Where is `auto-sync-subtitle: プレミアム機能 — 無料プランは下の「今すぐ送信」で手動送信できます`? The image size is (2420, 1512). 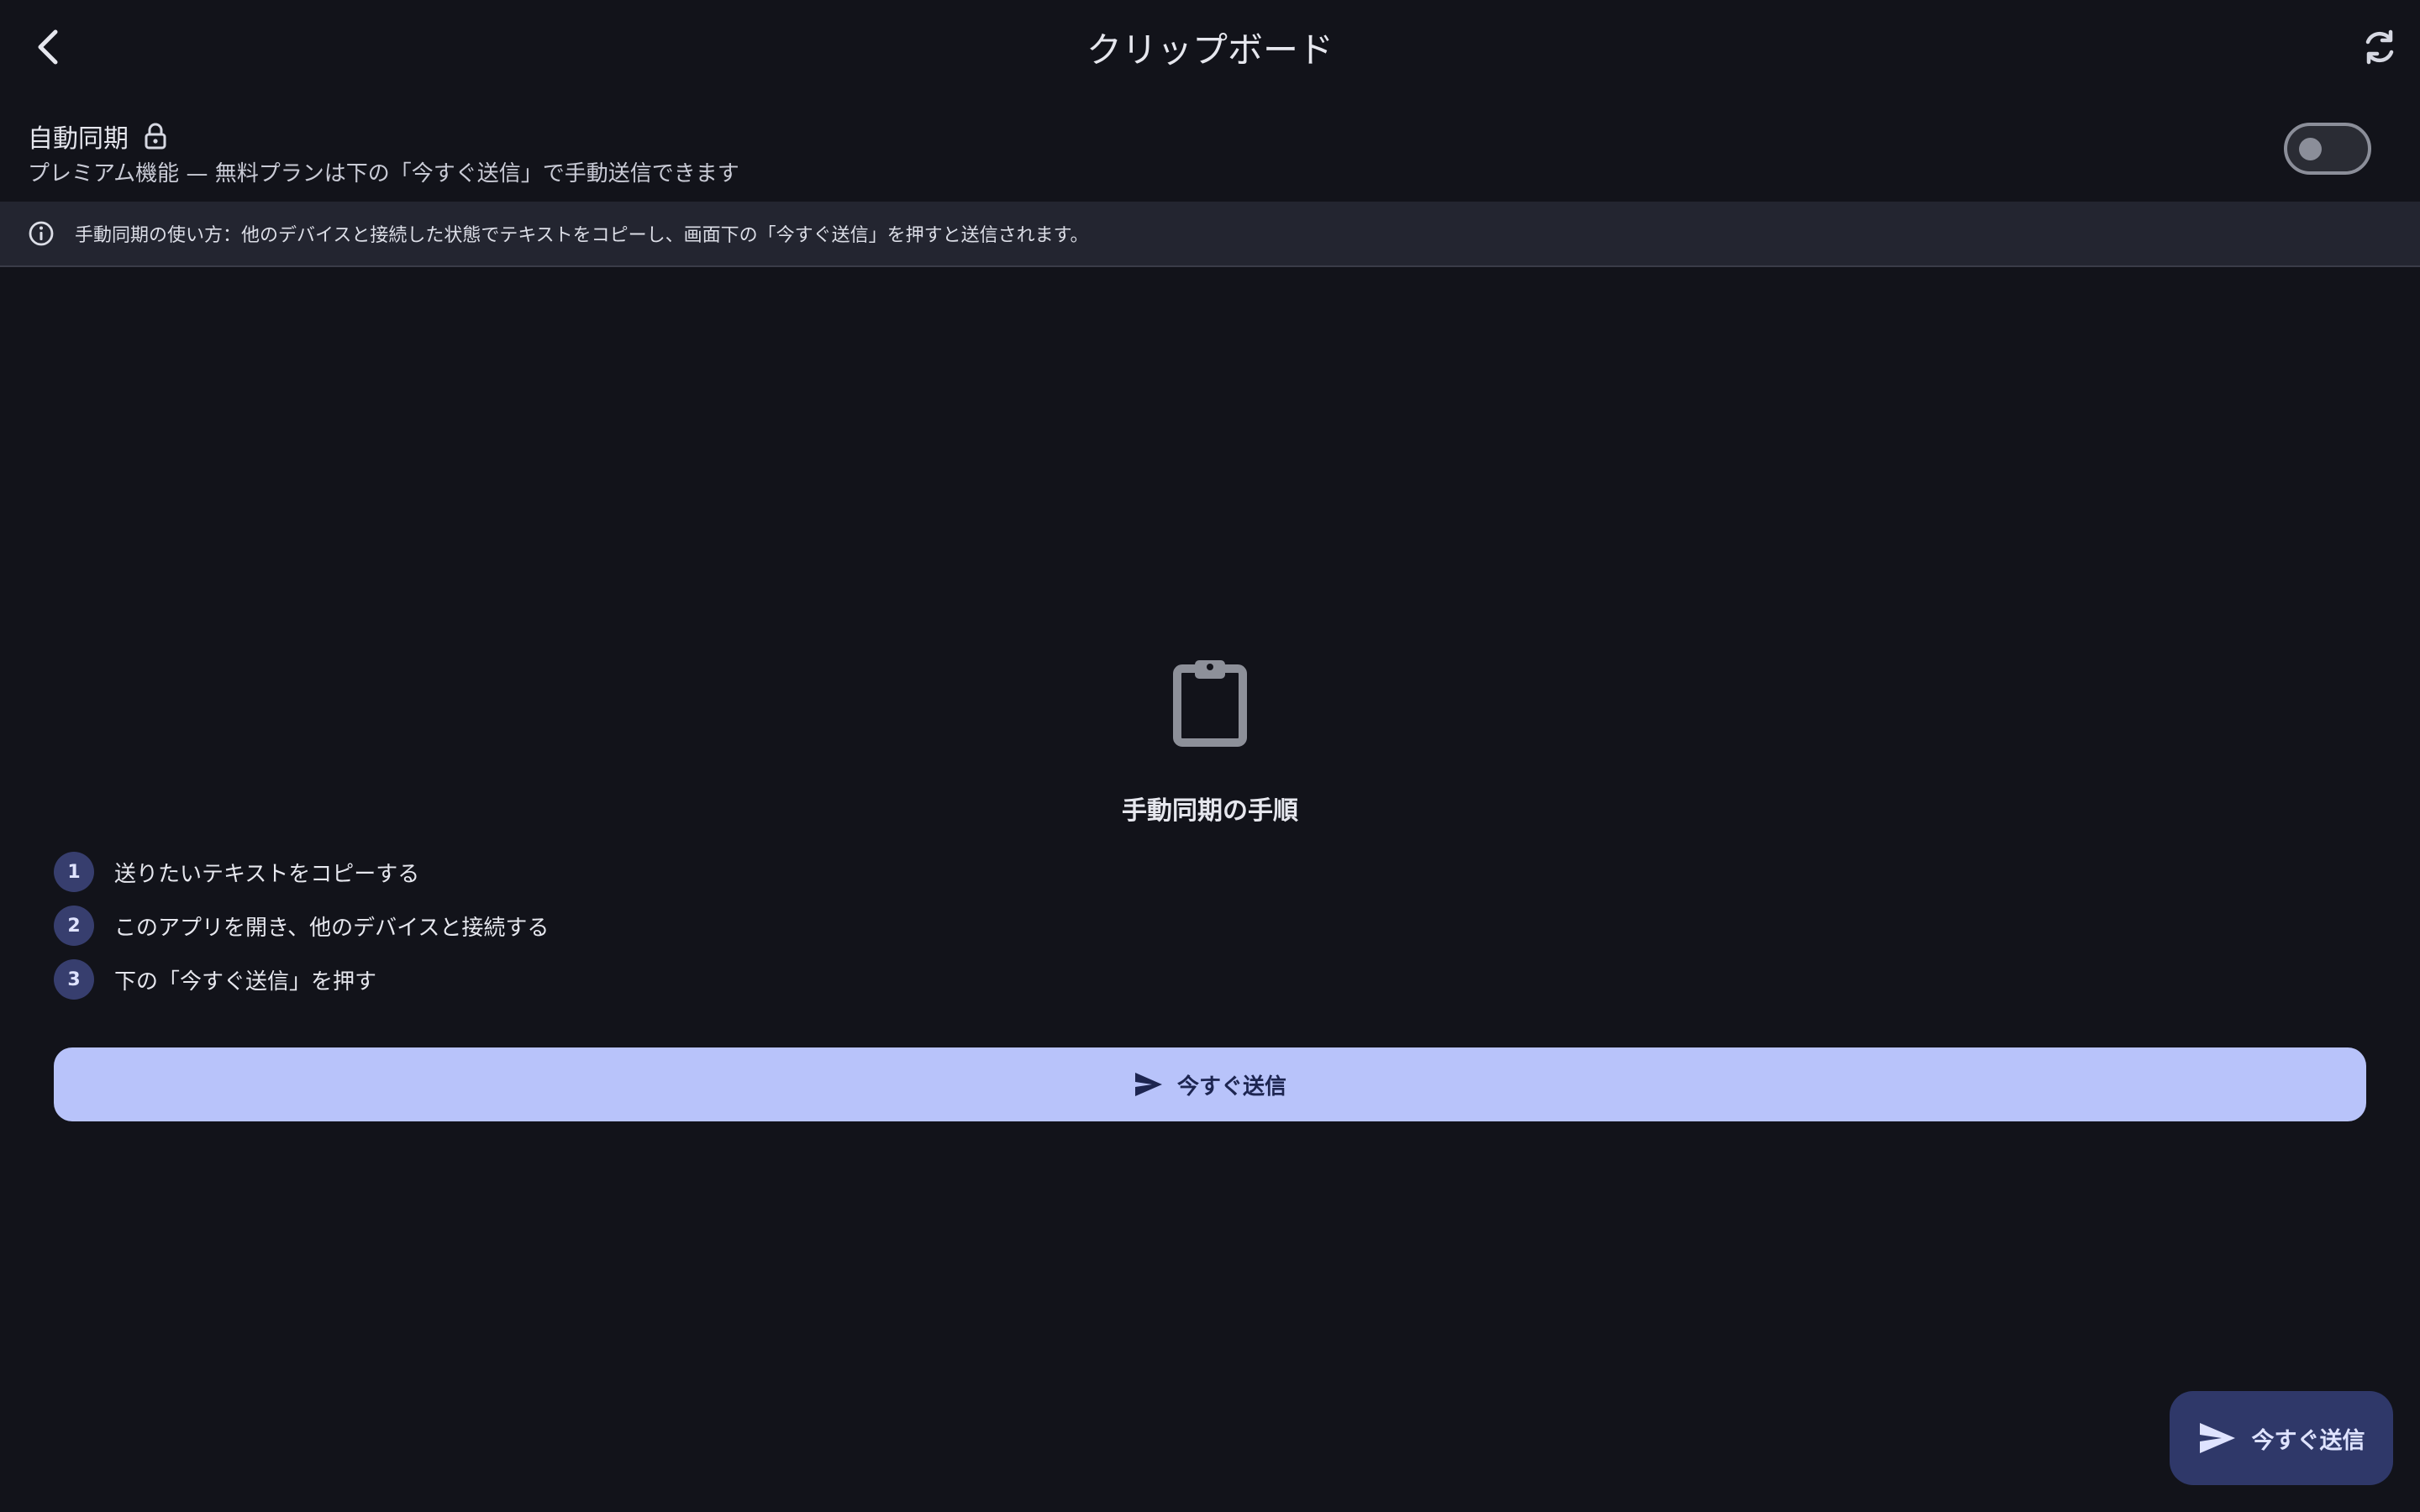
auto-sync-subtitle: プレミアム機能 — 無料プランは下の「今すぐ送信」で手動送信できます is located at coordinates (383, 173).